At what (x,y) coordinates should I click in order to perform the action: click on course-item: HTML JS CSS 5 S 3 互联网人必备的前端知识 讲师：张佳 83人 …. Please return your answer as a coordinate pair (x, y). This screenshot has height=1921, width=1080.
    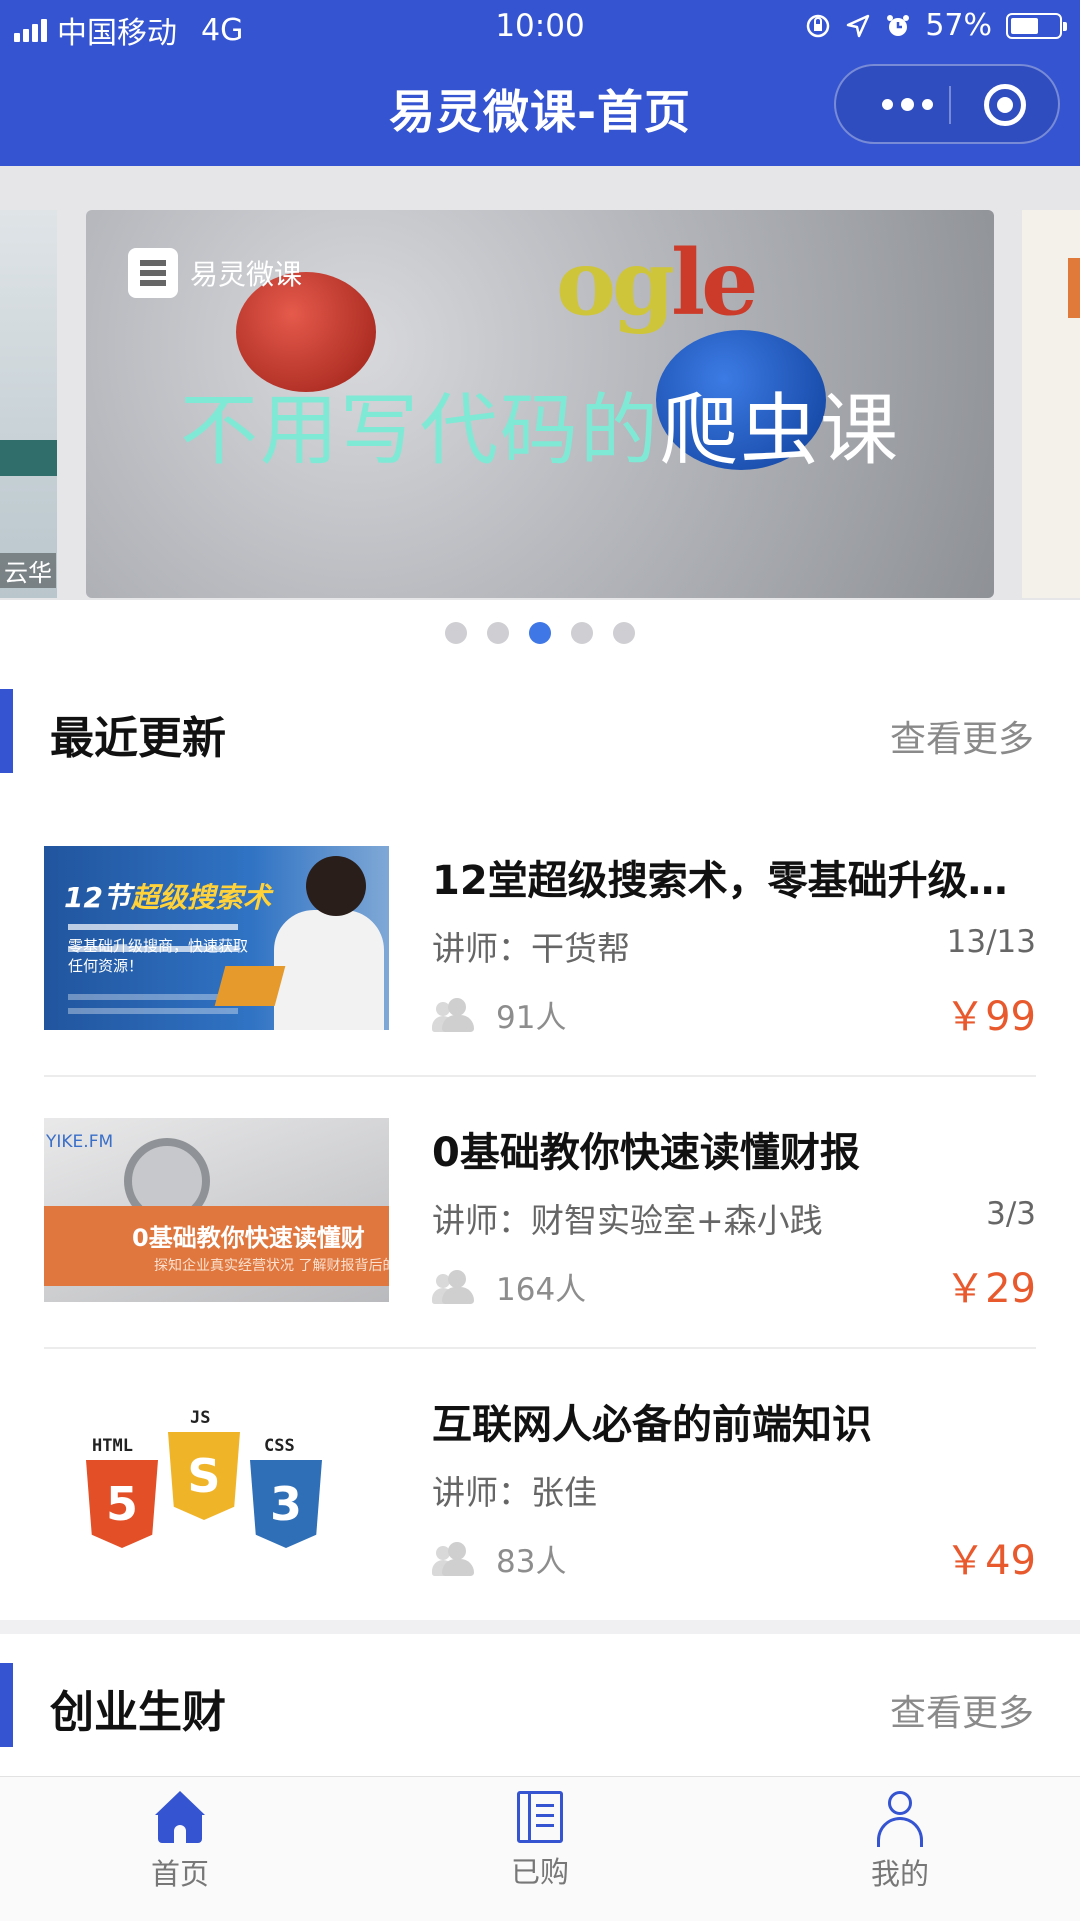
    Looking at the image, I should click on (540, 1487).